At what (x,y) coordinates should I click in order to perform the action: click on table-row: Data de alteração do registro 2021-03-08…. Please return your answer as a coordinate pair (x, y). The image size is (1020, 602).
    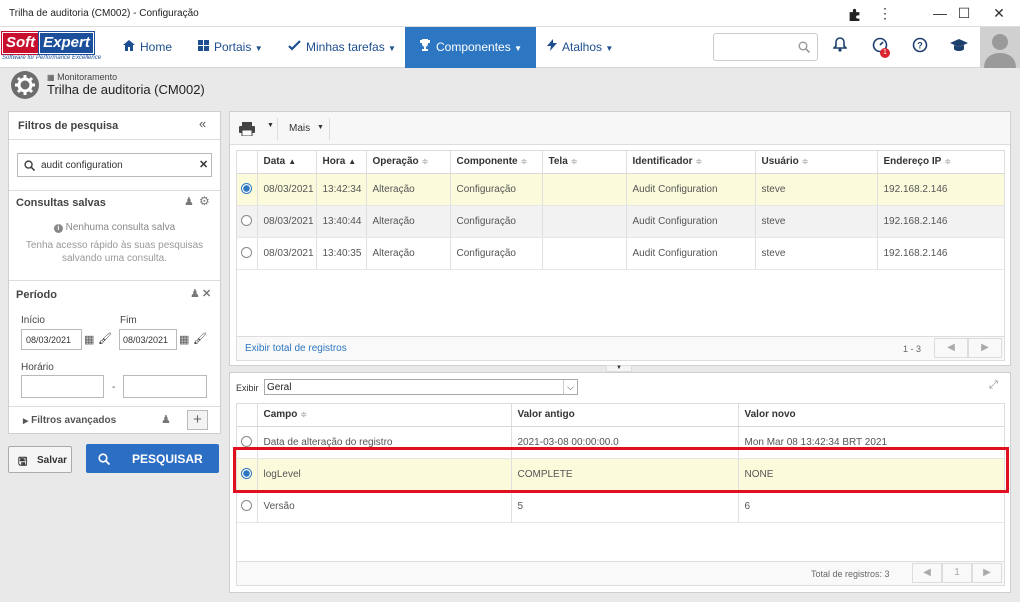
    Looking at the image, I should click on (620, 442).